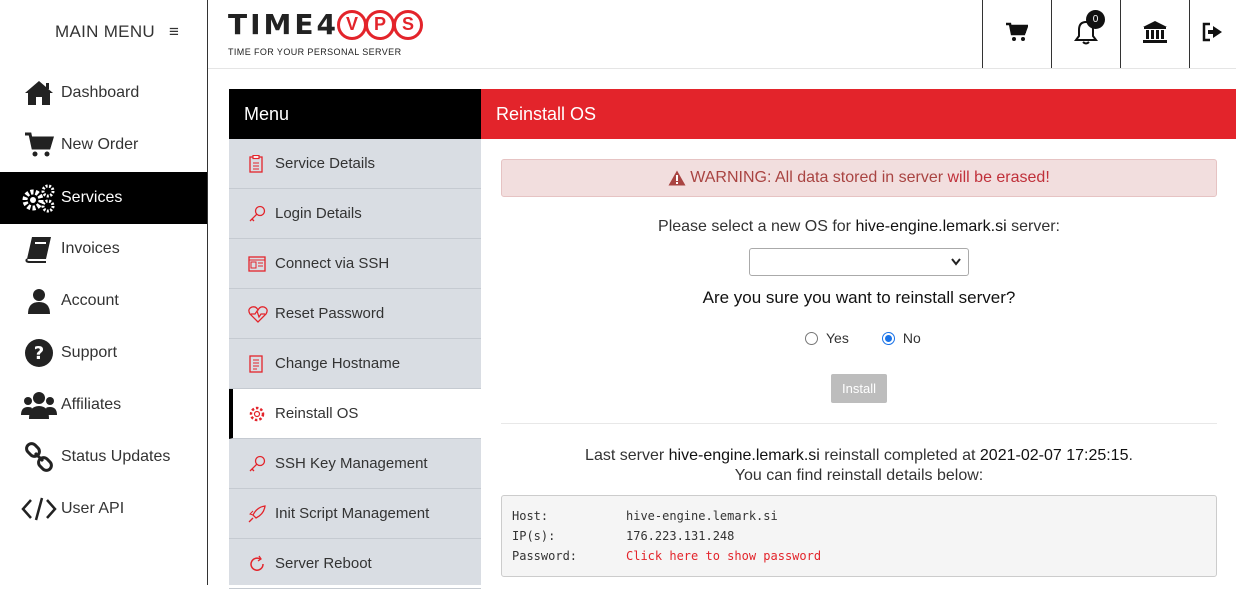 The image size is (1236, 589). What do you see at coordinates (623, 536) in the screenshot?
I see `details-row-ip: IP(s): 176.223.131.248` at bounding box center [623, 536].